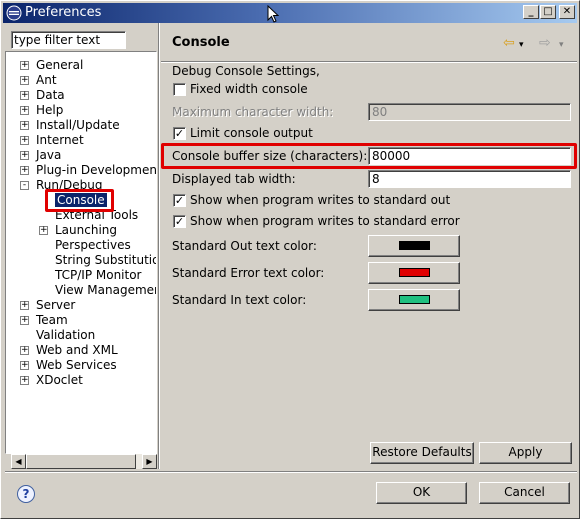 This screenshot has width=580, height=519. I want to click on buffer-size-highlight, so click(369, 156).